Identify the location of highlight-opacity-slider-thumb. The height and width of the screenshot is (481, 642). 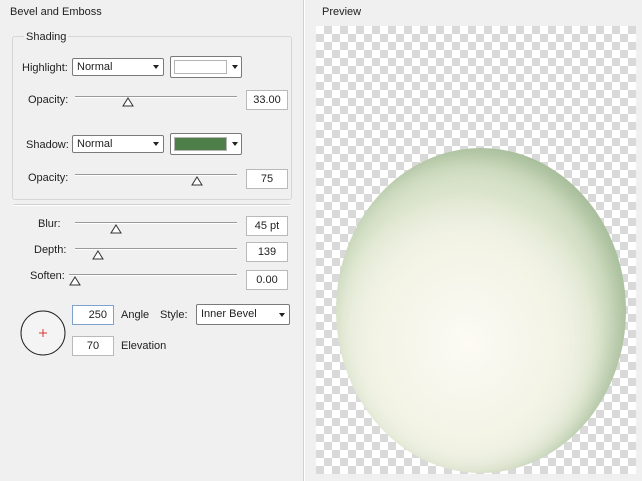
(128, 102).